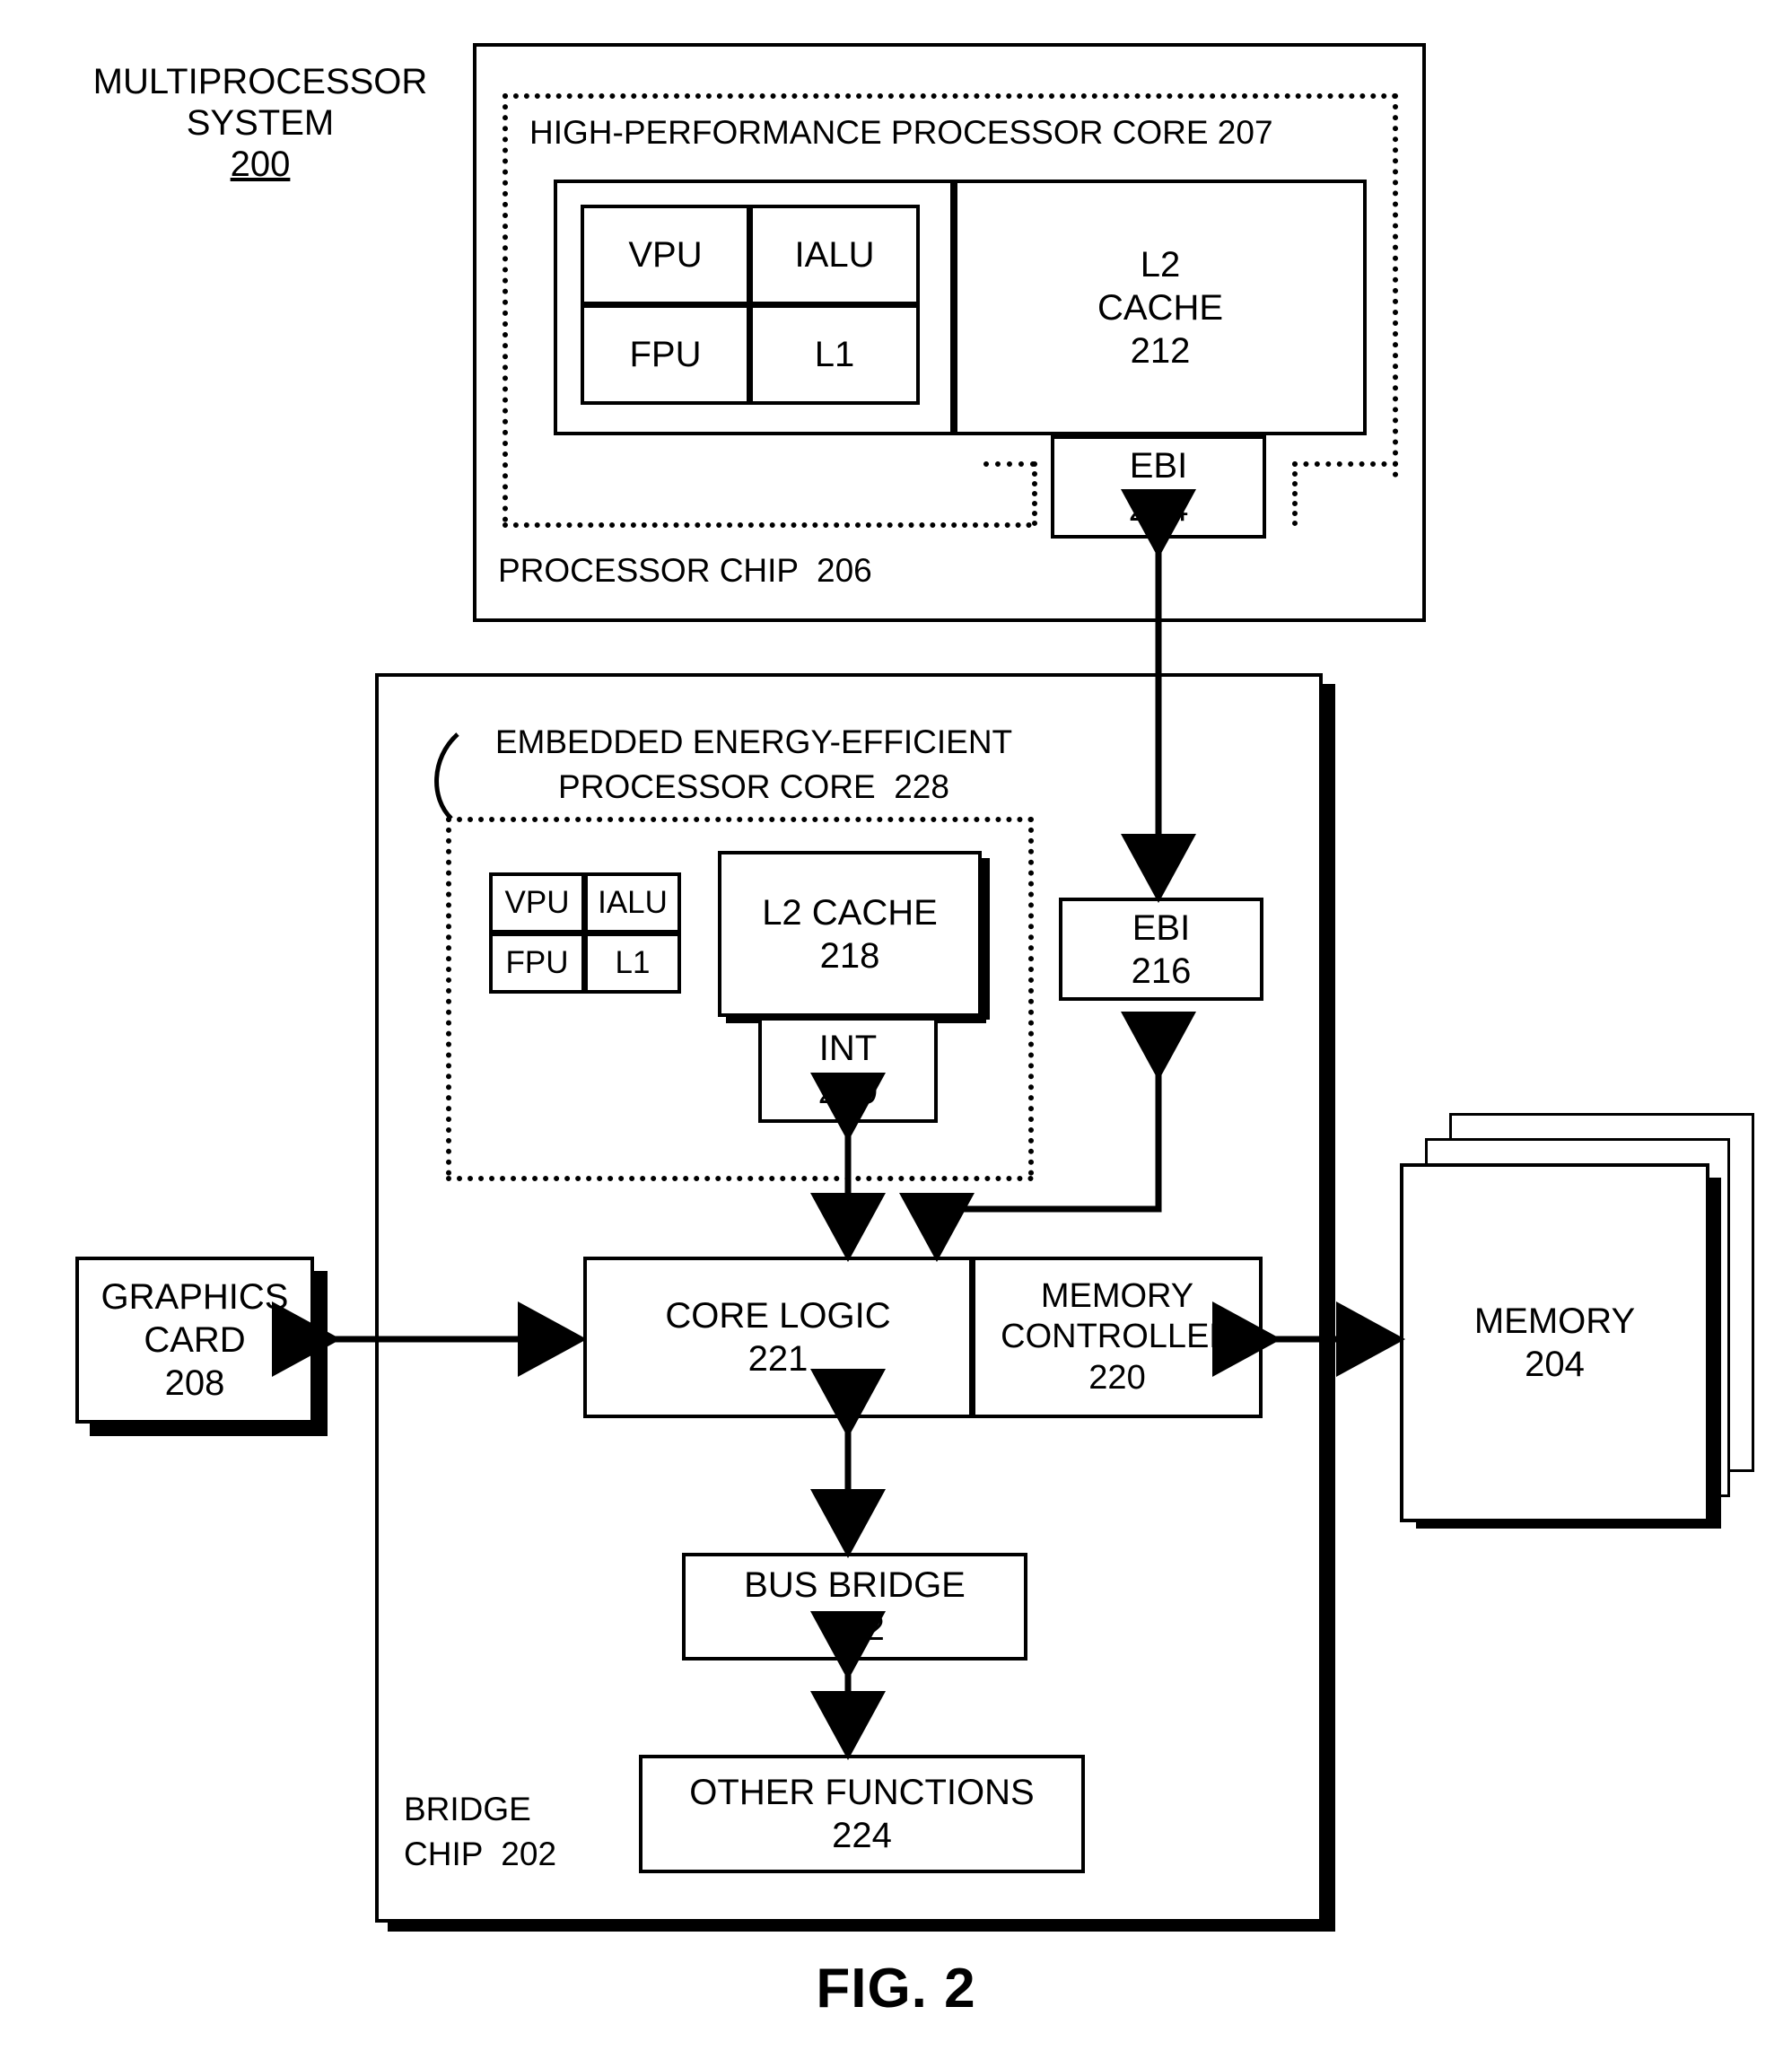  What do you see at coordinates (1295, 494) in the screenshot?
I see `core-207-dotted-notch-right` at bounding box center [1295, 494].